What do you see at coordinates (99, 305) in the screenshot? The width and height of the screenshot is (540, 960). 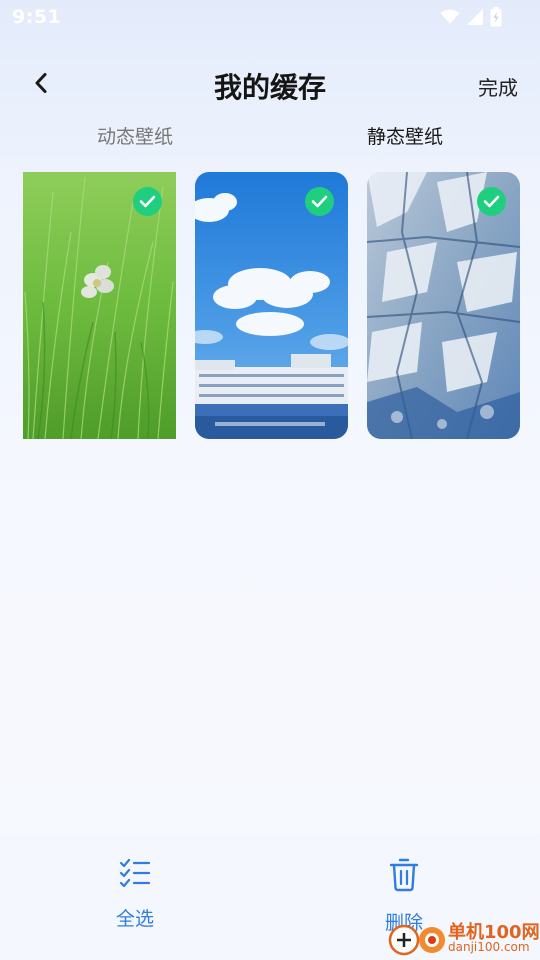 I see `wallpaper-item-grass` at bounding box center [99, 305].